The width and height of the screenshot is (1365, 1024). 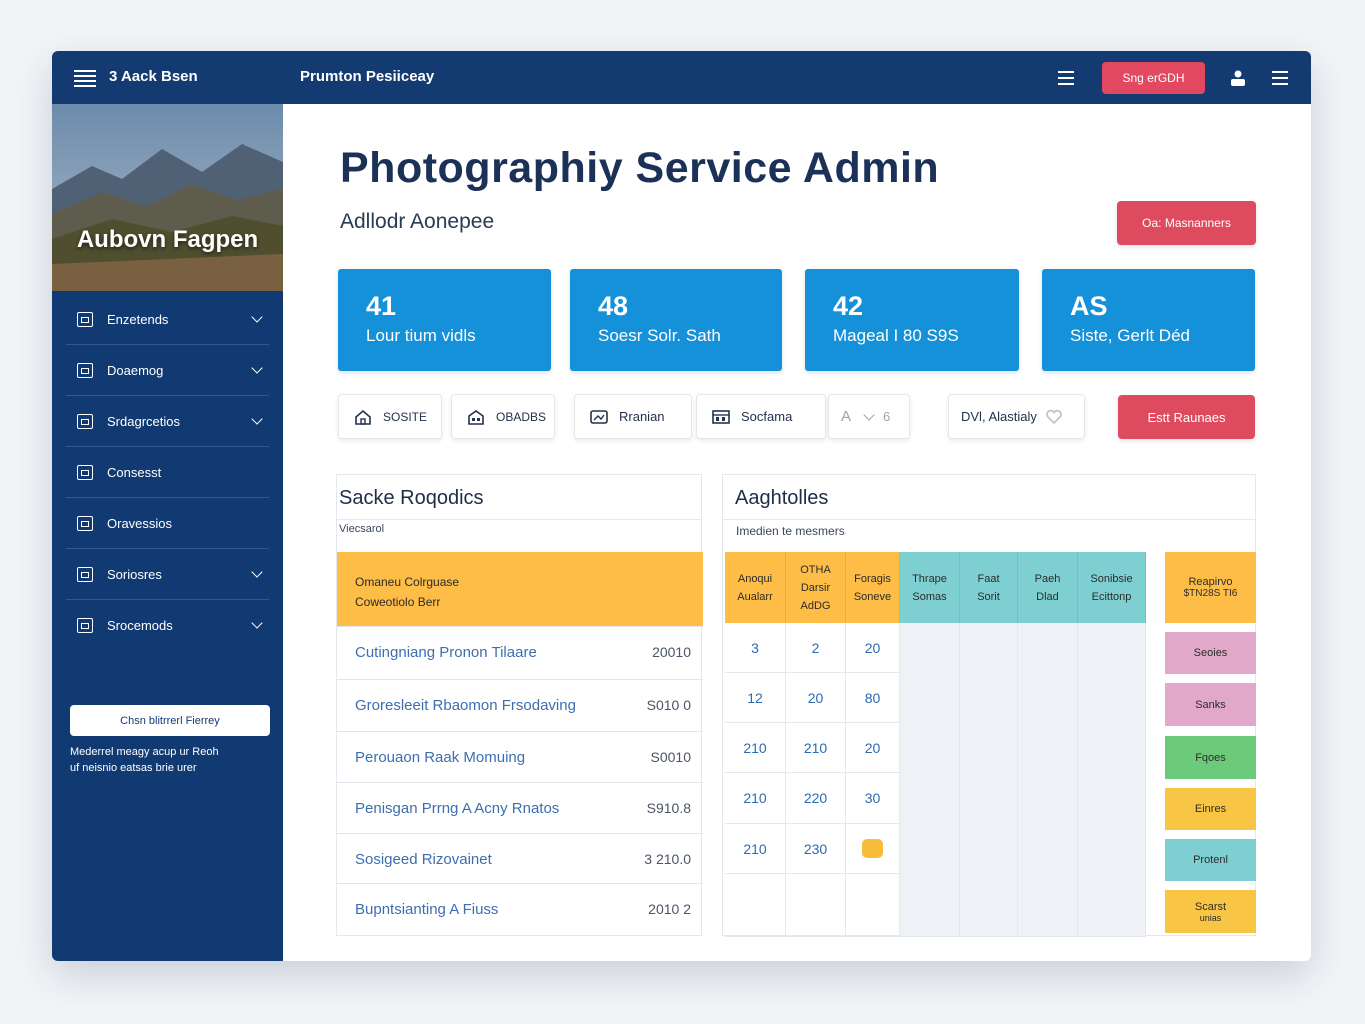 I want to click on stat-card-1: 41 Lour tium vidls, so click(x=444, y=320).